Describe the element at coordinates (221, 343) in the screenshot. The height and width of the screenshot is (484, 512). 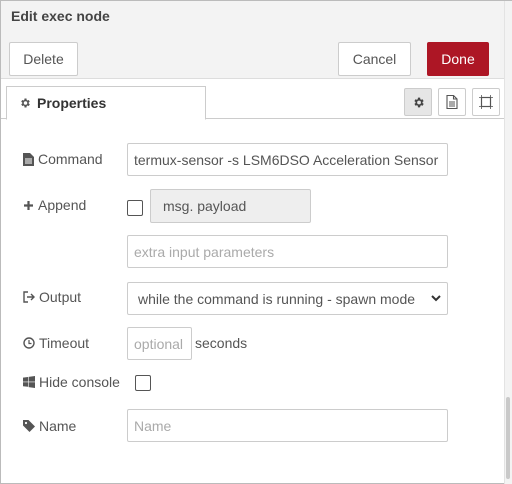
I see `timeout-unit: seconds` at that location.